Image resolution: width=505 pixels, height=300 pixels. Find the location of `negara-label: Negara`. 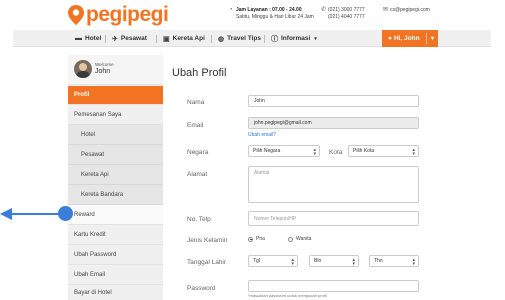

negara-label: Negara is located at coordinates (198, 152).